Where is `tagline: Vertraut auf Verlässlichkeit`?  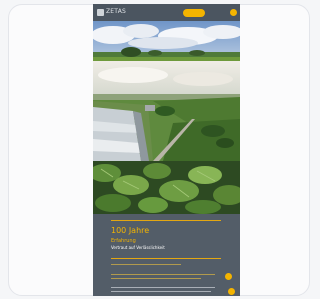 tagline: Vertraut auf Verlässlichkeit is located at coordinates (138, 247).